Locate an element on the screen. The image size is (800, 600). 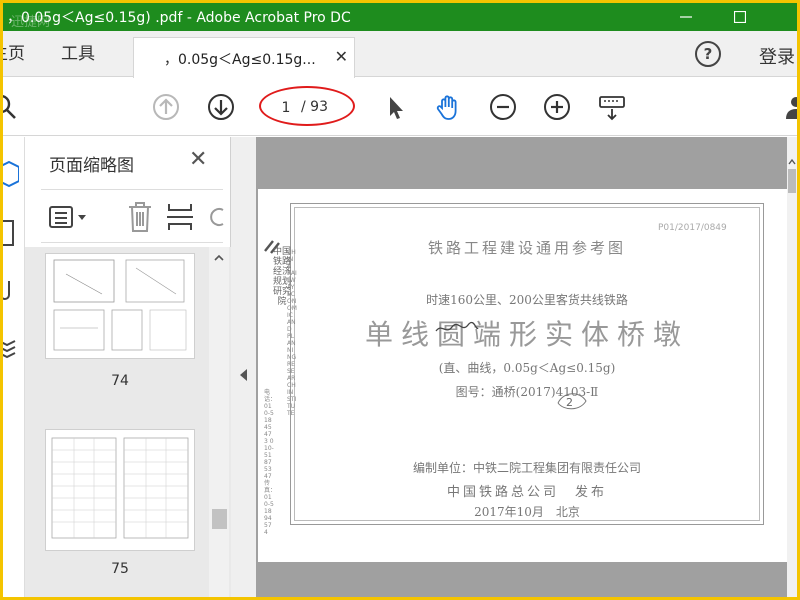
thumbnail-page-number: 74 is located at coordinates (120, 381).